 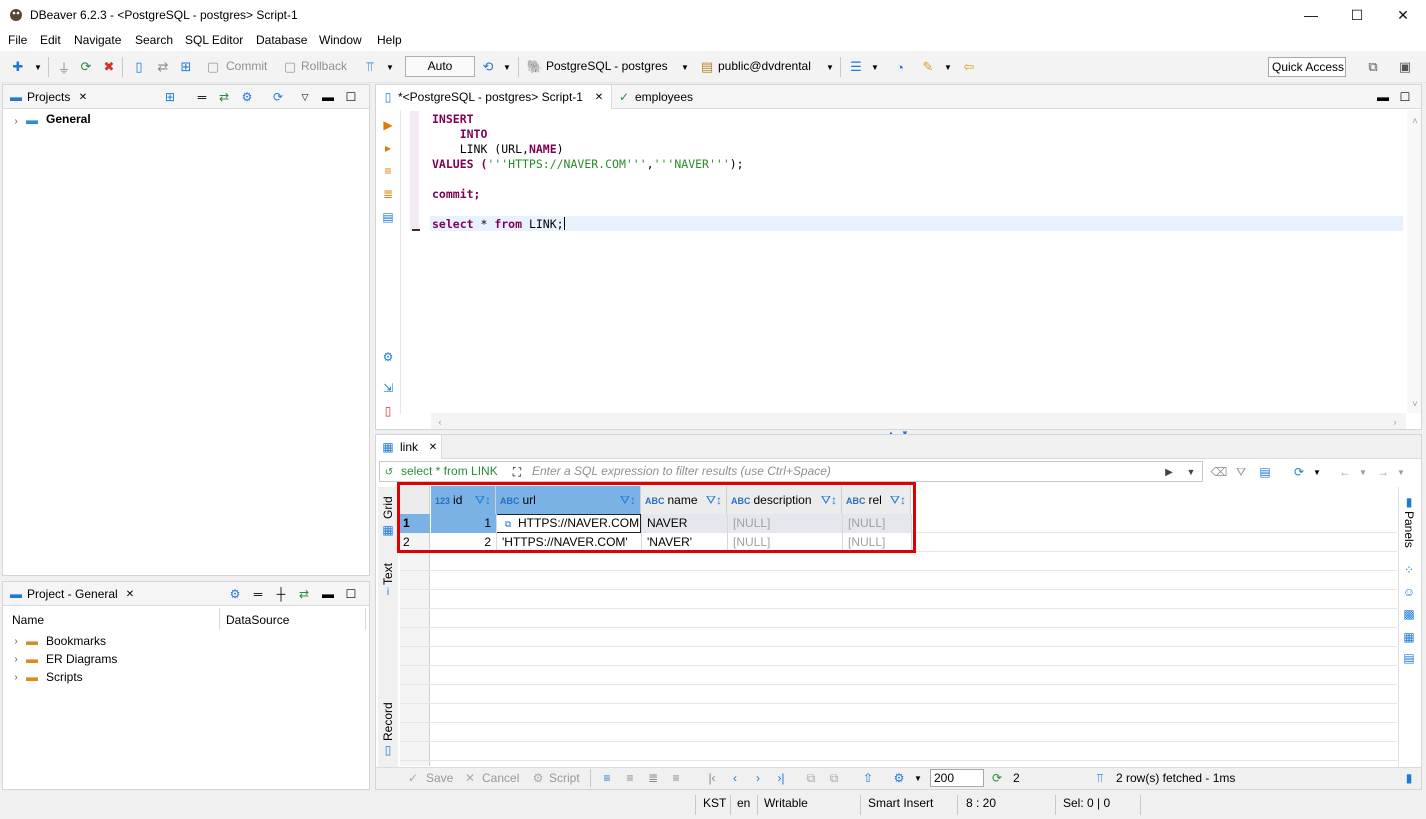 I want to click on scroll-left-icon: ‹, so click(x=440, y=422).